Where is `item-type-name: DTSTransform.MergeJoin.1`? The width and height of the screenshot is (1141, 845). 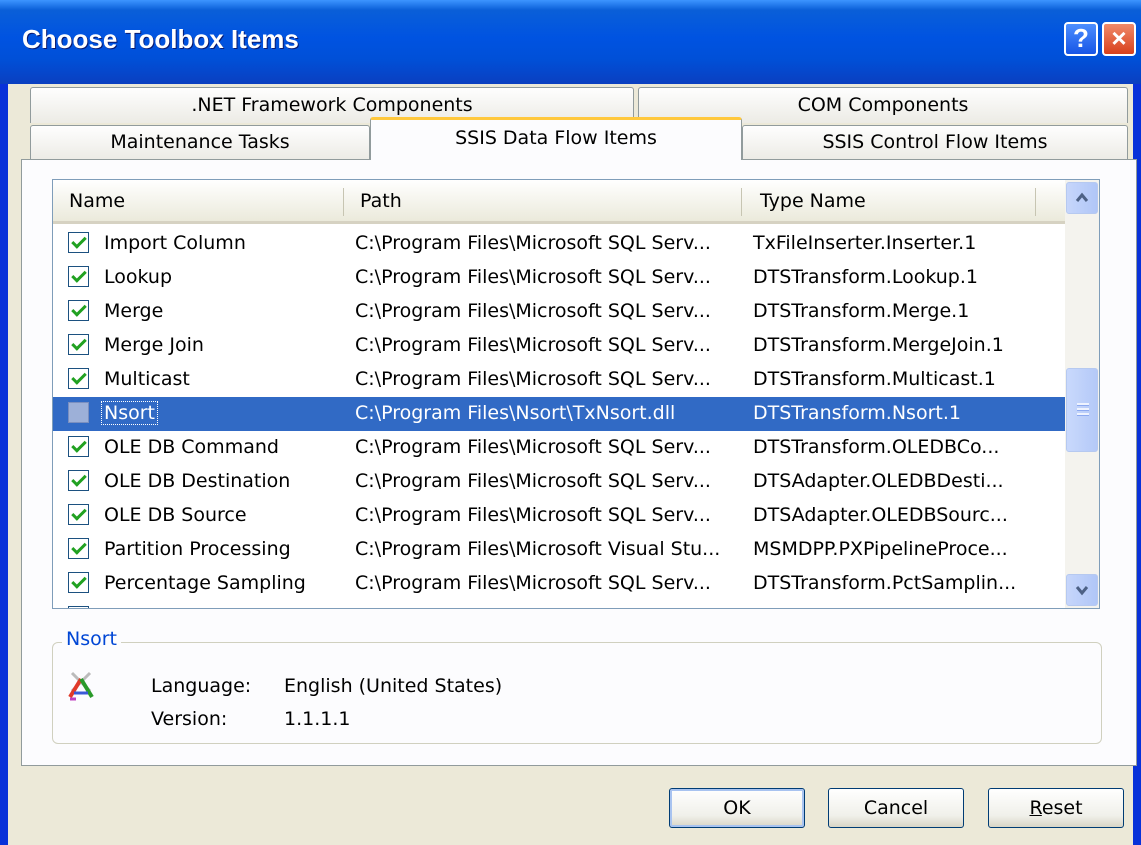
item-type-name: DTSTransform.MergeJoin.1 is located at coordinates (878, 345).